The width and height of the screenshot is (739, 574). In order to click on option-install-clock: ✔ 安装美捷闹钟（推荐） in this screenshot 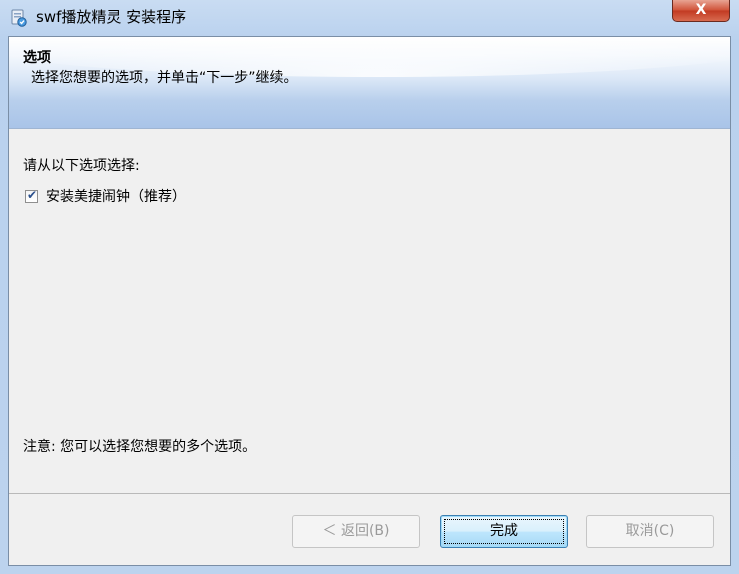, I will do `click(104, 196)`.